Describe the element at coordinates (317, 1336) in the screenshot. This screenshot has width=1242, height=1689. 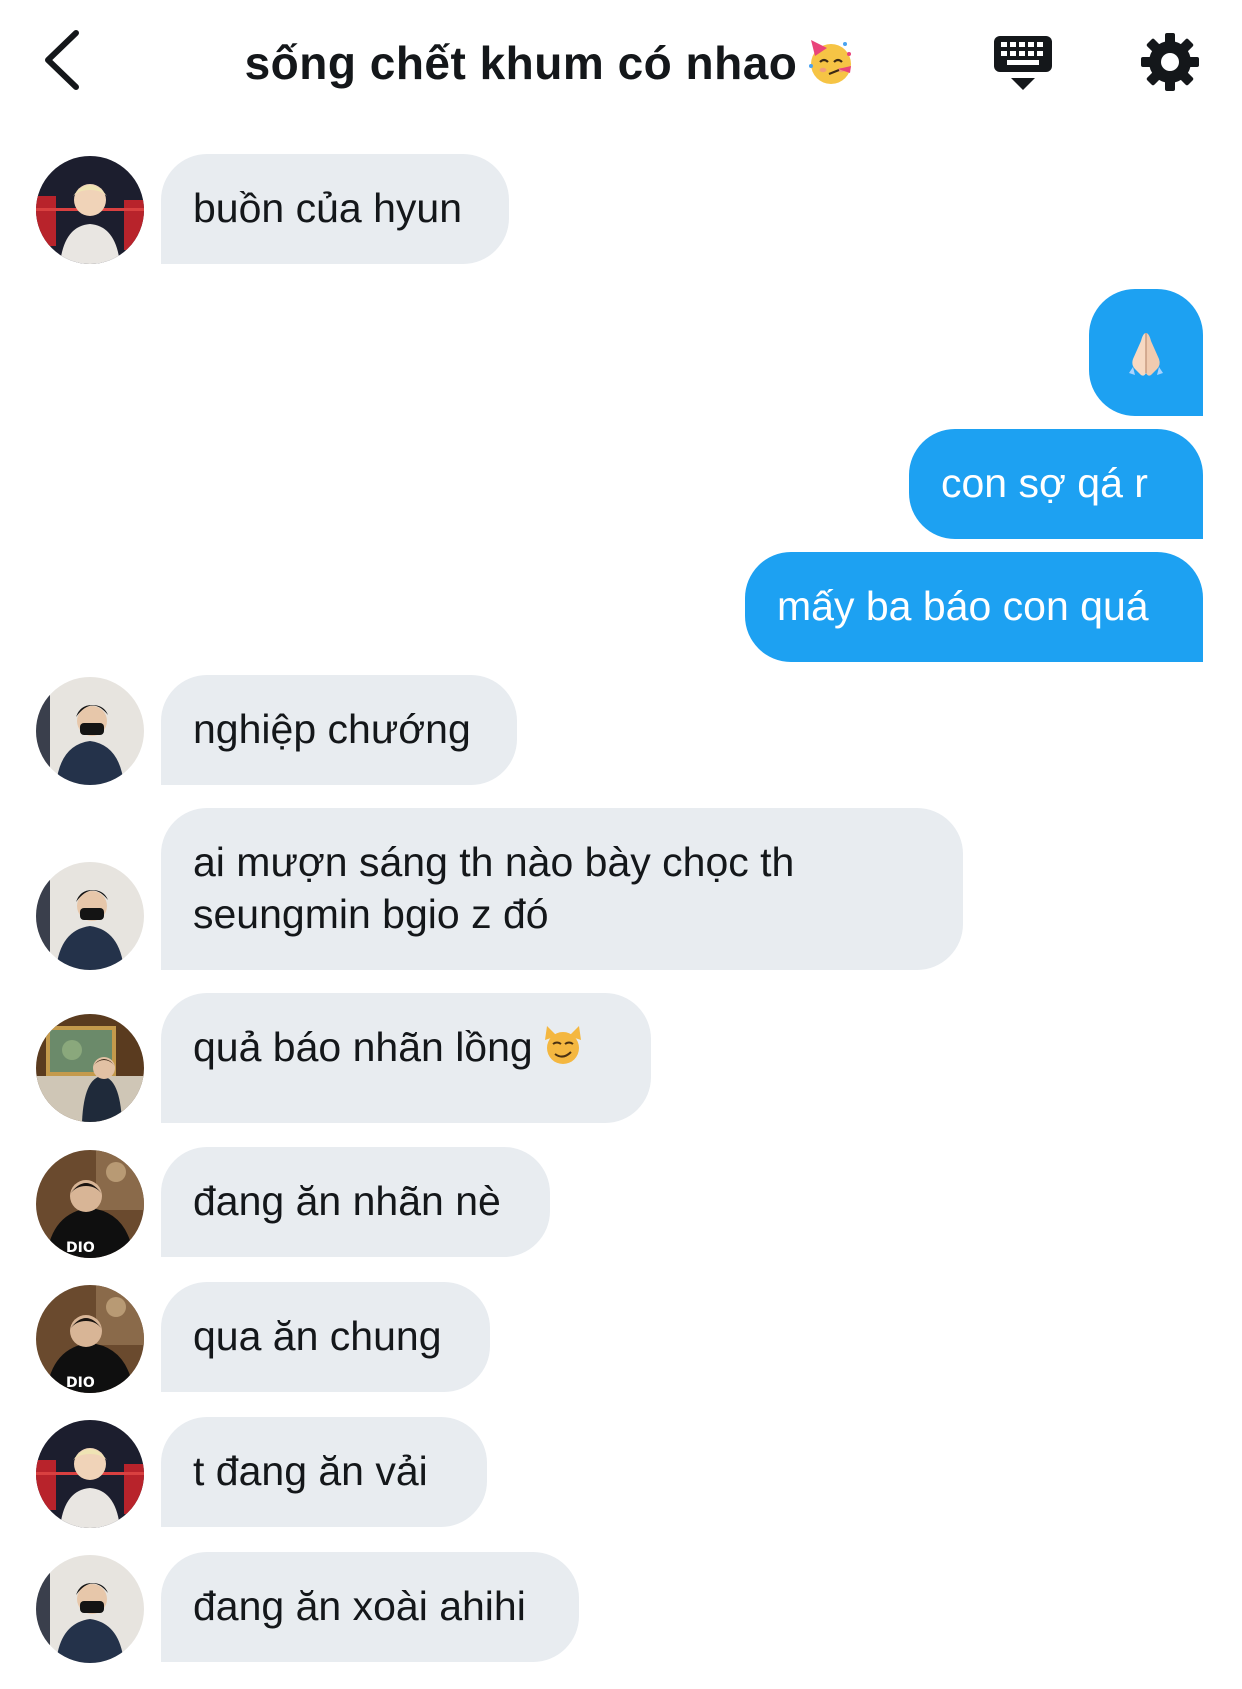
I see `message-text: qua ăn chung` at that location.